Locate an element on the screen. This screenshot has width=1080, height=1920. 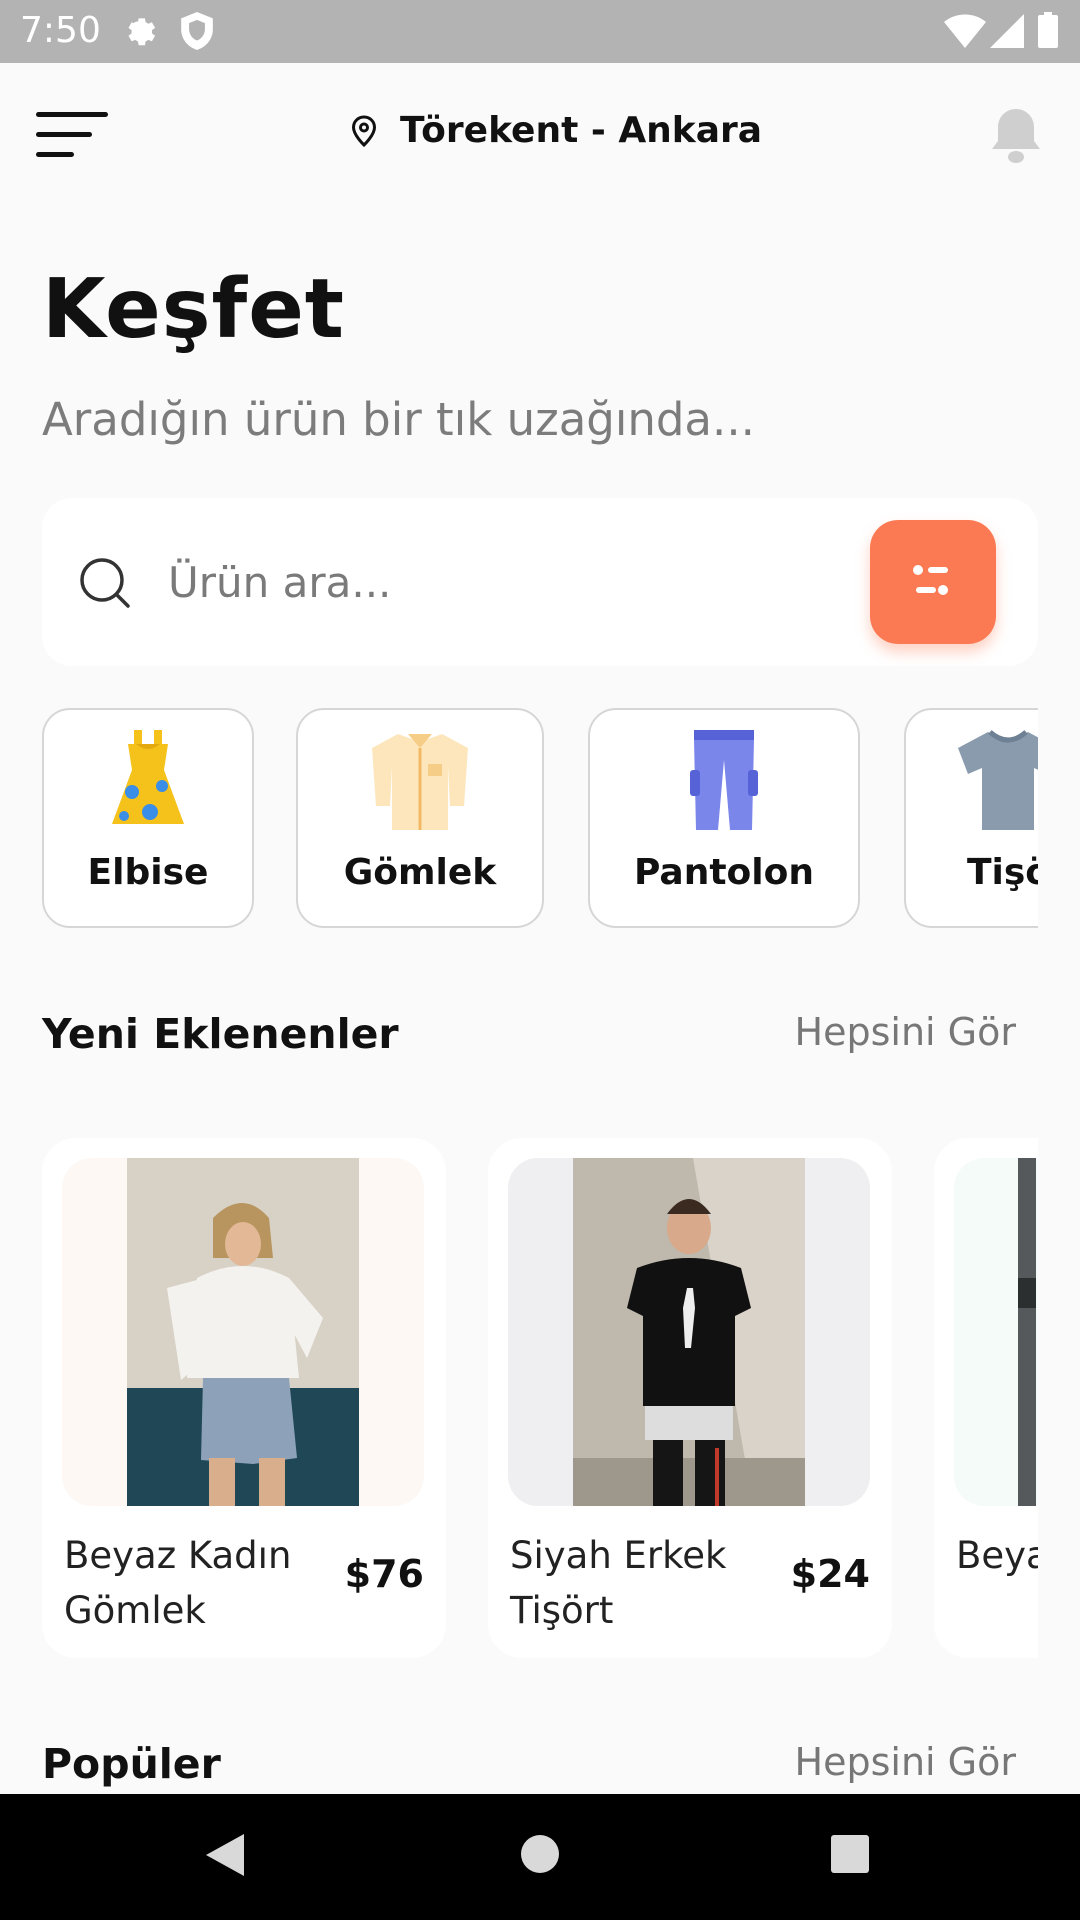
shirt-icon is located at coordinates (420, 782).